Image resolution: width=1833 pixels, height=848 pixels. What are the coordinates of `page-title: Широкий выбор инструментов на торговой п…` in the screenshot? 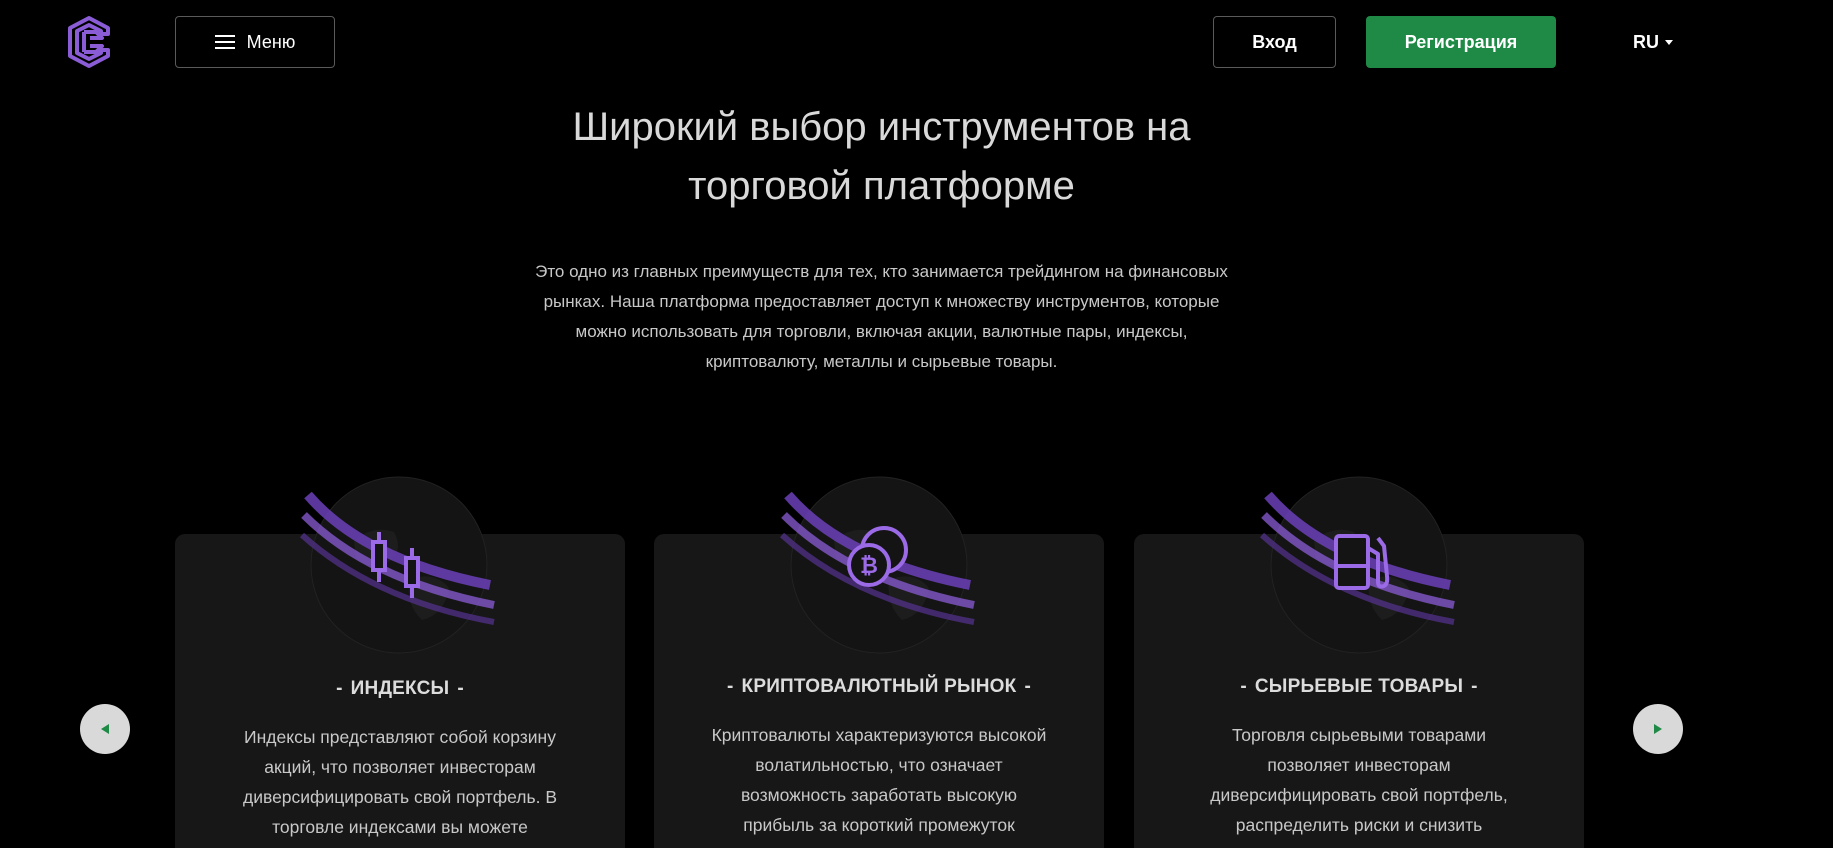 It's located at (881, 156).